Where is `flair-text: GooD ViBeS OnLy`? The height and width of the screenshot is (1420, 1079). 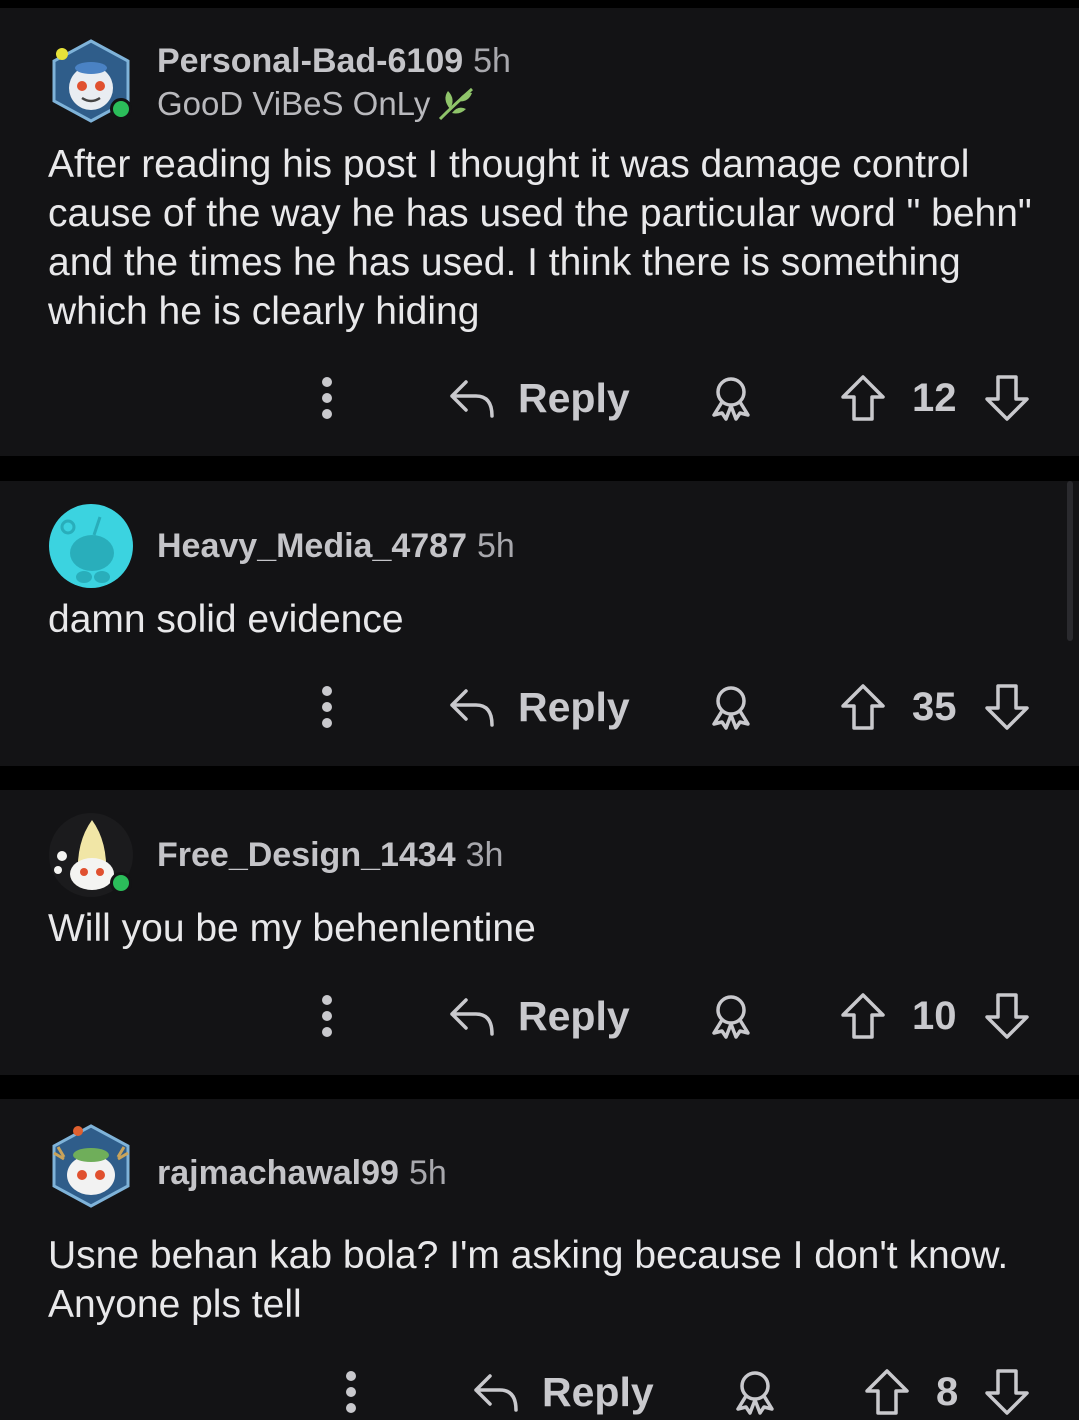 flair-text: GooD ViBeS OnLy is located at coordinates (294, 103).